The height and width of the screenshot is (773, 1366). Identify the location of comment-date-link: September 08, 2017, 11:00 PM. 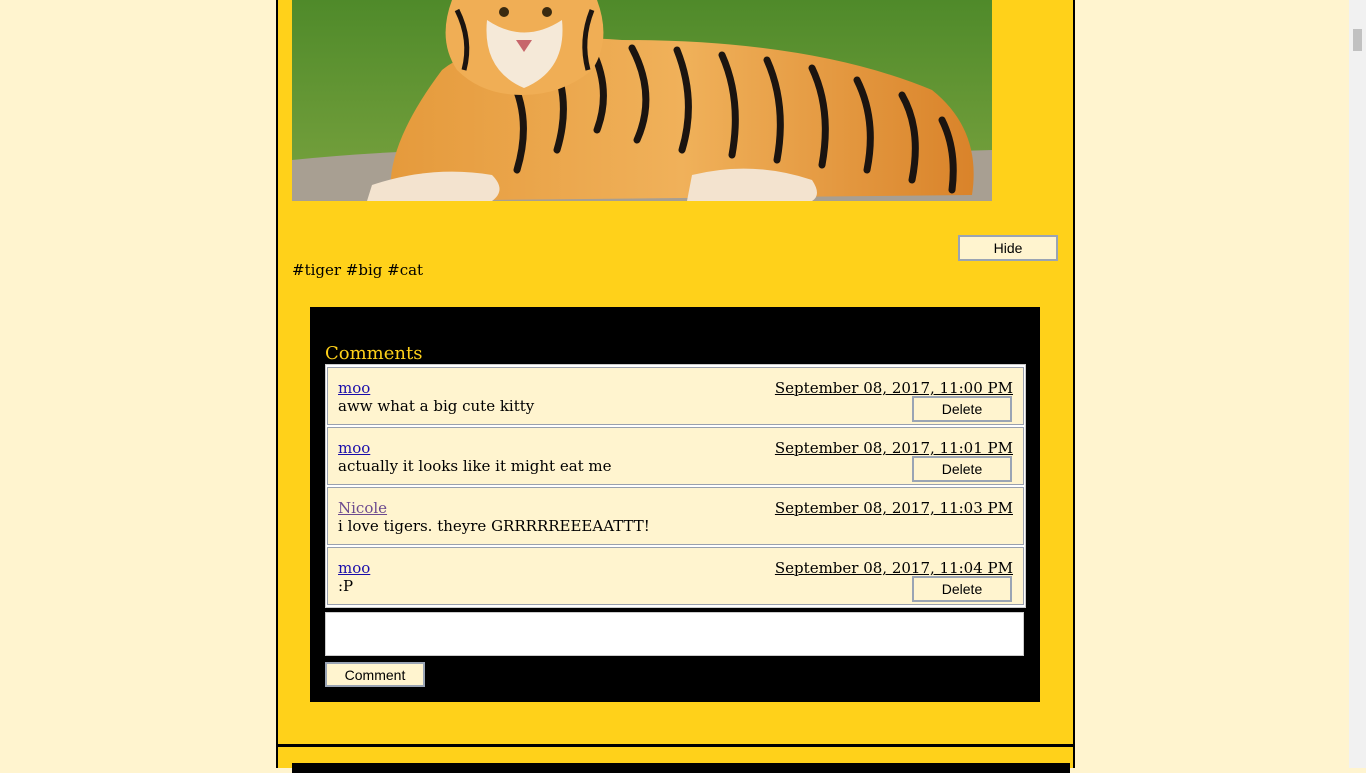
(894, 388).